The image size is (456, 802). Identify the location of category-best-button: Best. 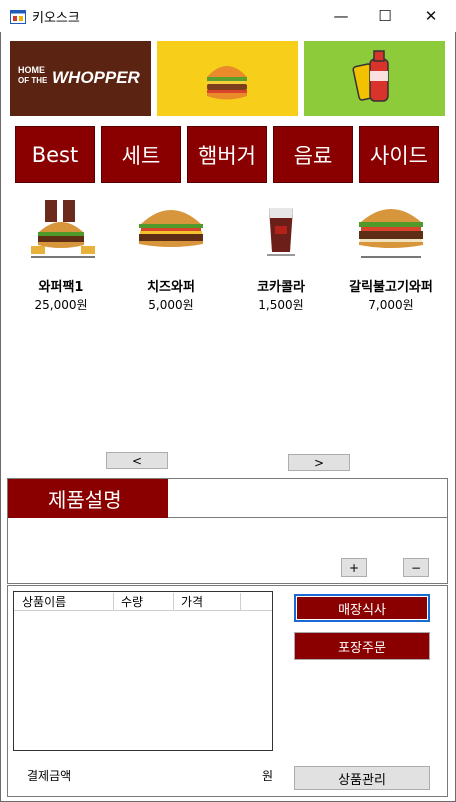
(55, 154).